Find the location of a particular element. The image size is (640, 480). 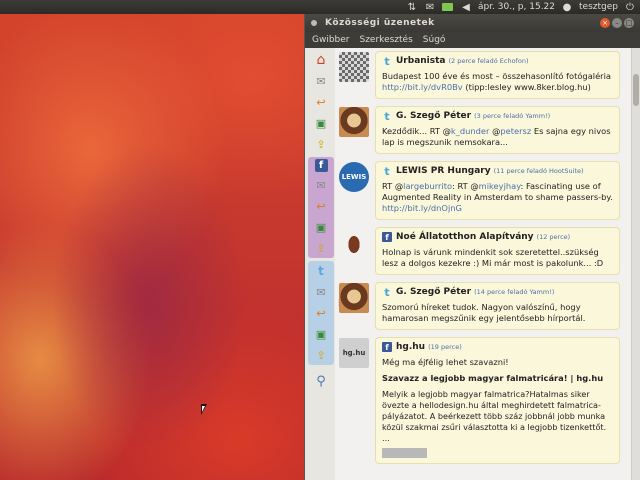

close-icon: × is located at coordinates (605, 23).